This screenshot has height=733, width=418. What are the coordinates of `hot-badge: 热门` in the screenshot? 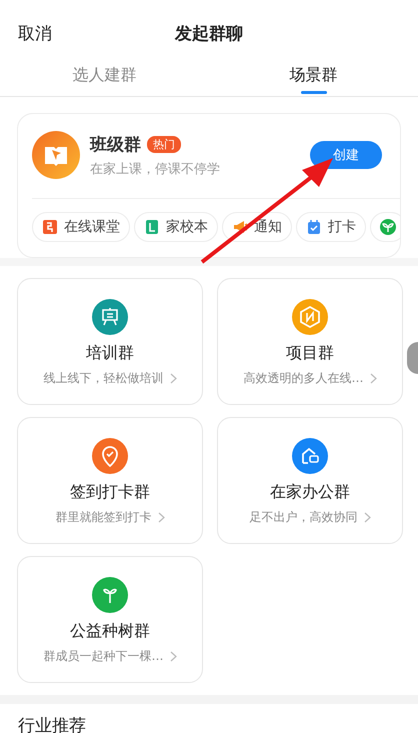 It's located at (164, 144).